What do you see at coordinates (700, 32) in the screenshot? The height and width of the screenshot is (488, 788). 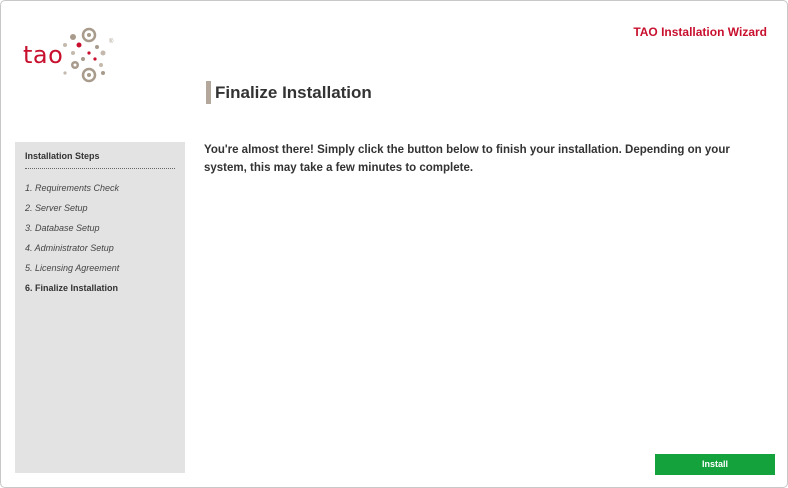 I see `wizard-title: TAO Installation Wizard` at bounding box center [700, 32].